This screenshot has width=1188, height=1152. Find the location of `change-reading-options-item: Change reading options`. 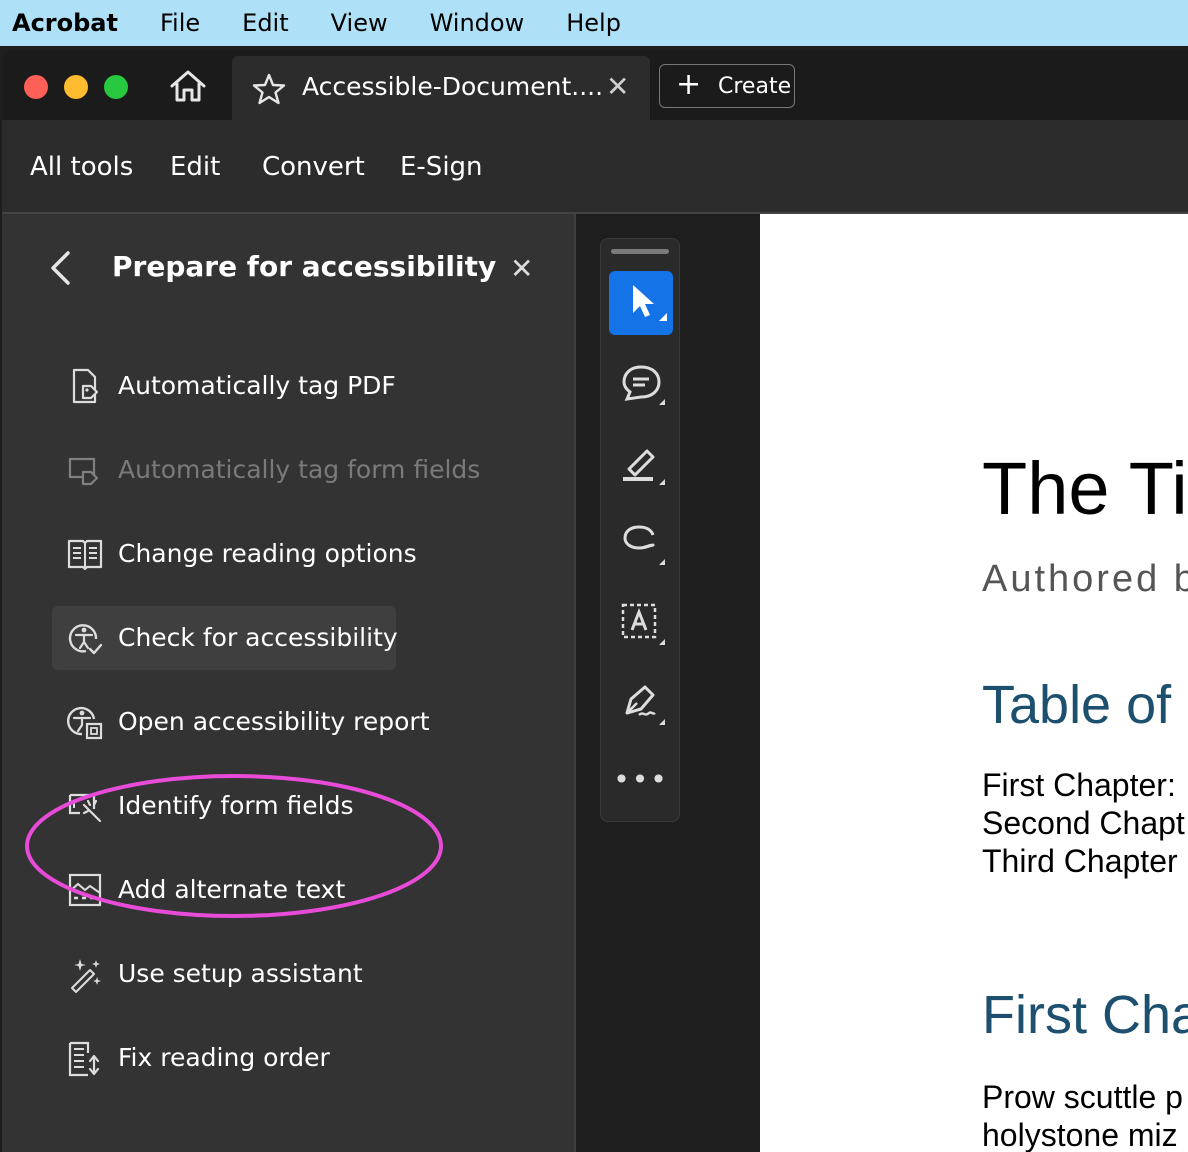

change-reading-options-item: Change reading options is located at coordinates (234, 554).